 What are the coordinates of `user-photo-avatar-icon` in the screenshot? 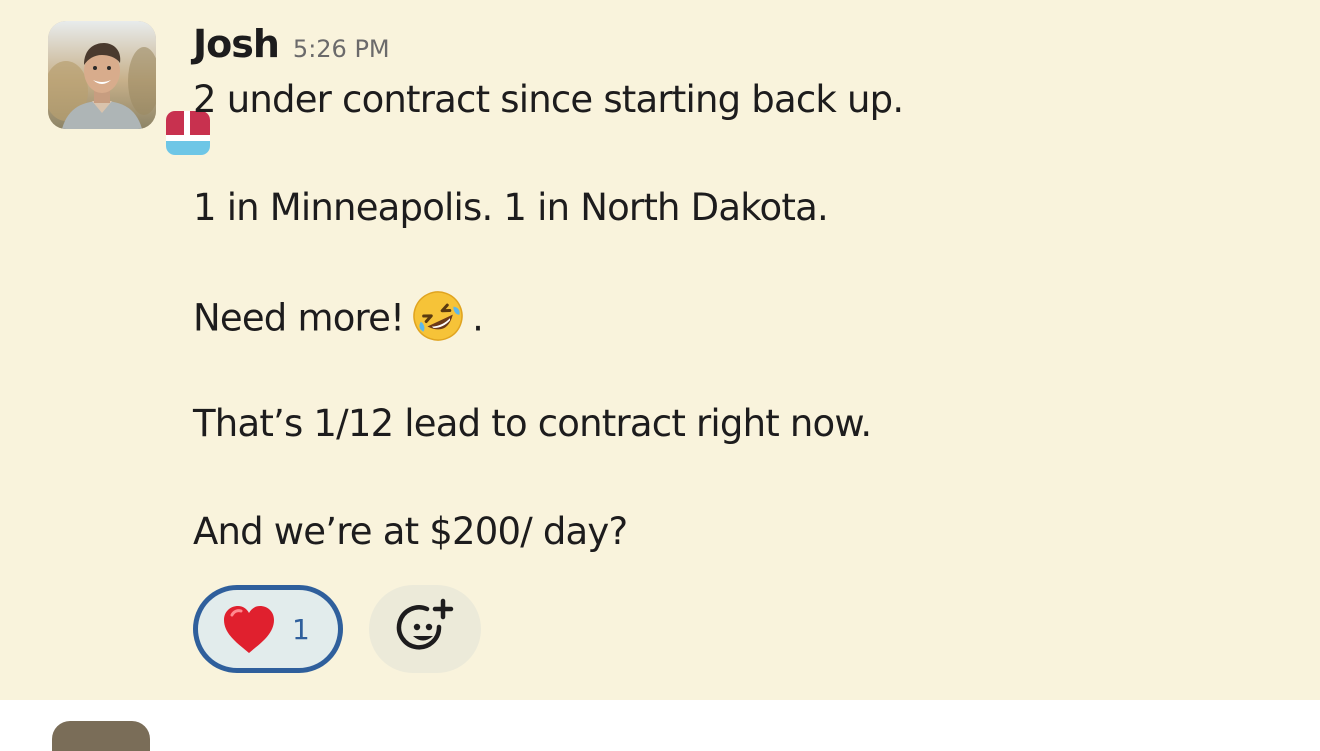 It's located at (102, 75).